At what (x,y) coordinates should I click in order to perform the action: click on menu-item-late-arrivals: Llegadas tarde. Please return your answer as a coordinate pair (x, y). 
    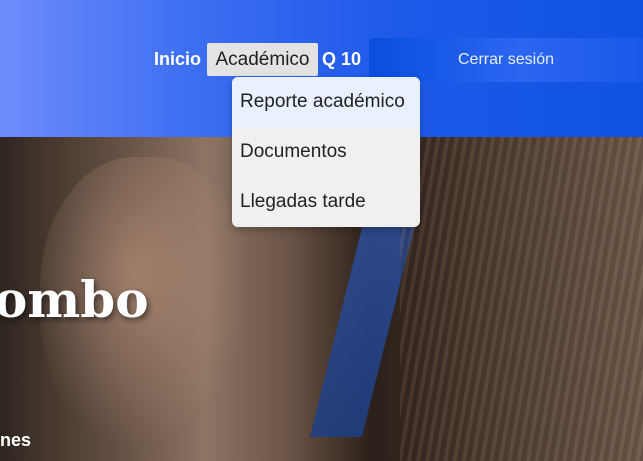
    Looking at the image, I should click on (326, 202).